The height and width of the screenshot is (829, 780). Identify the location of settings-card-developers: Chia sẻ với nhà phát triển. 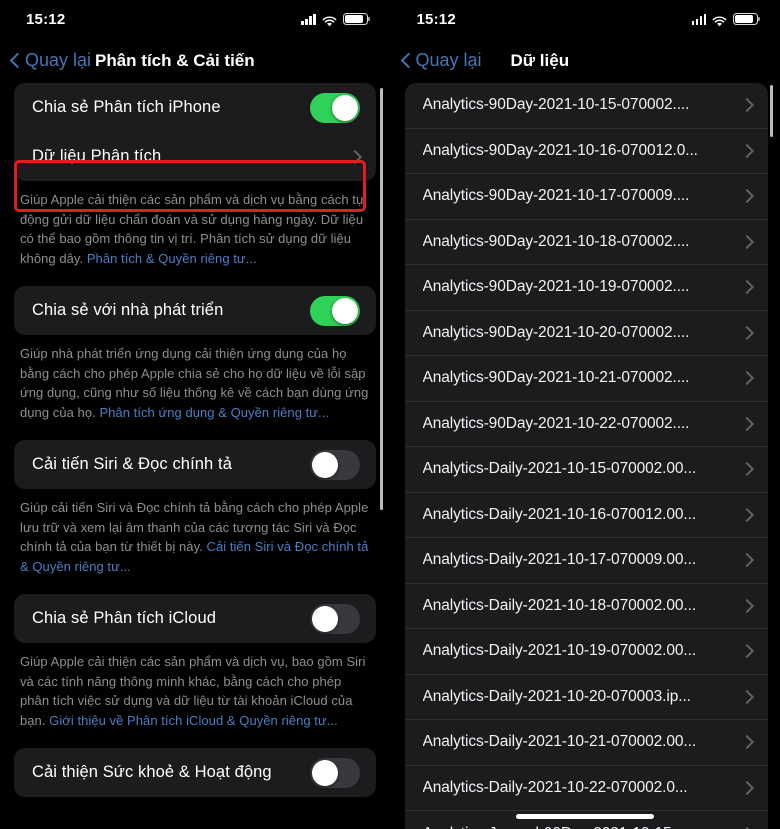
(195, 310).